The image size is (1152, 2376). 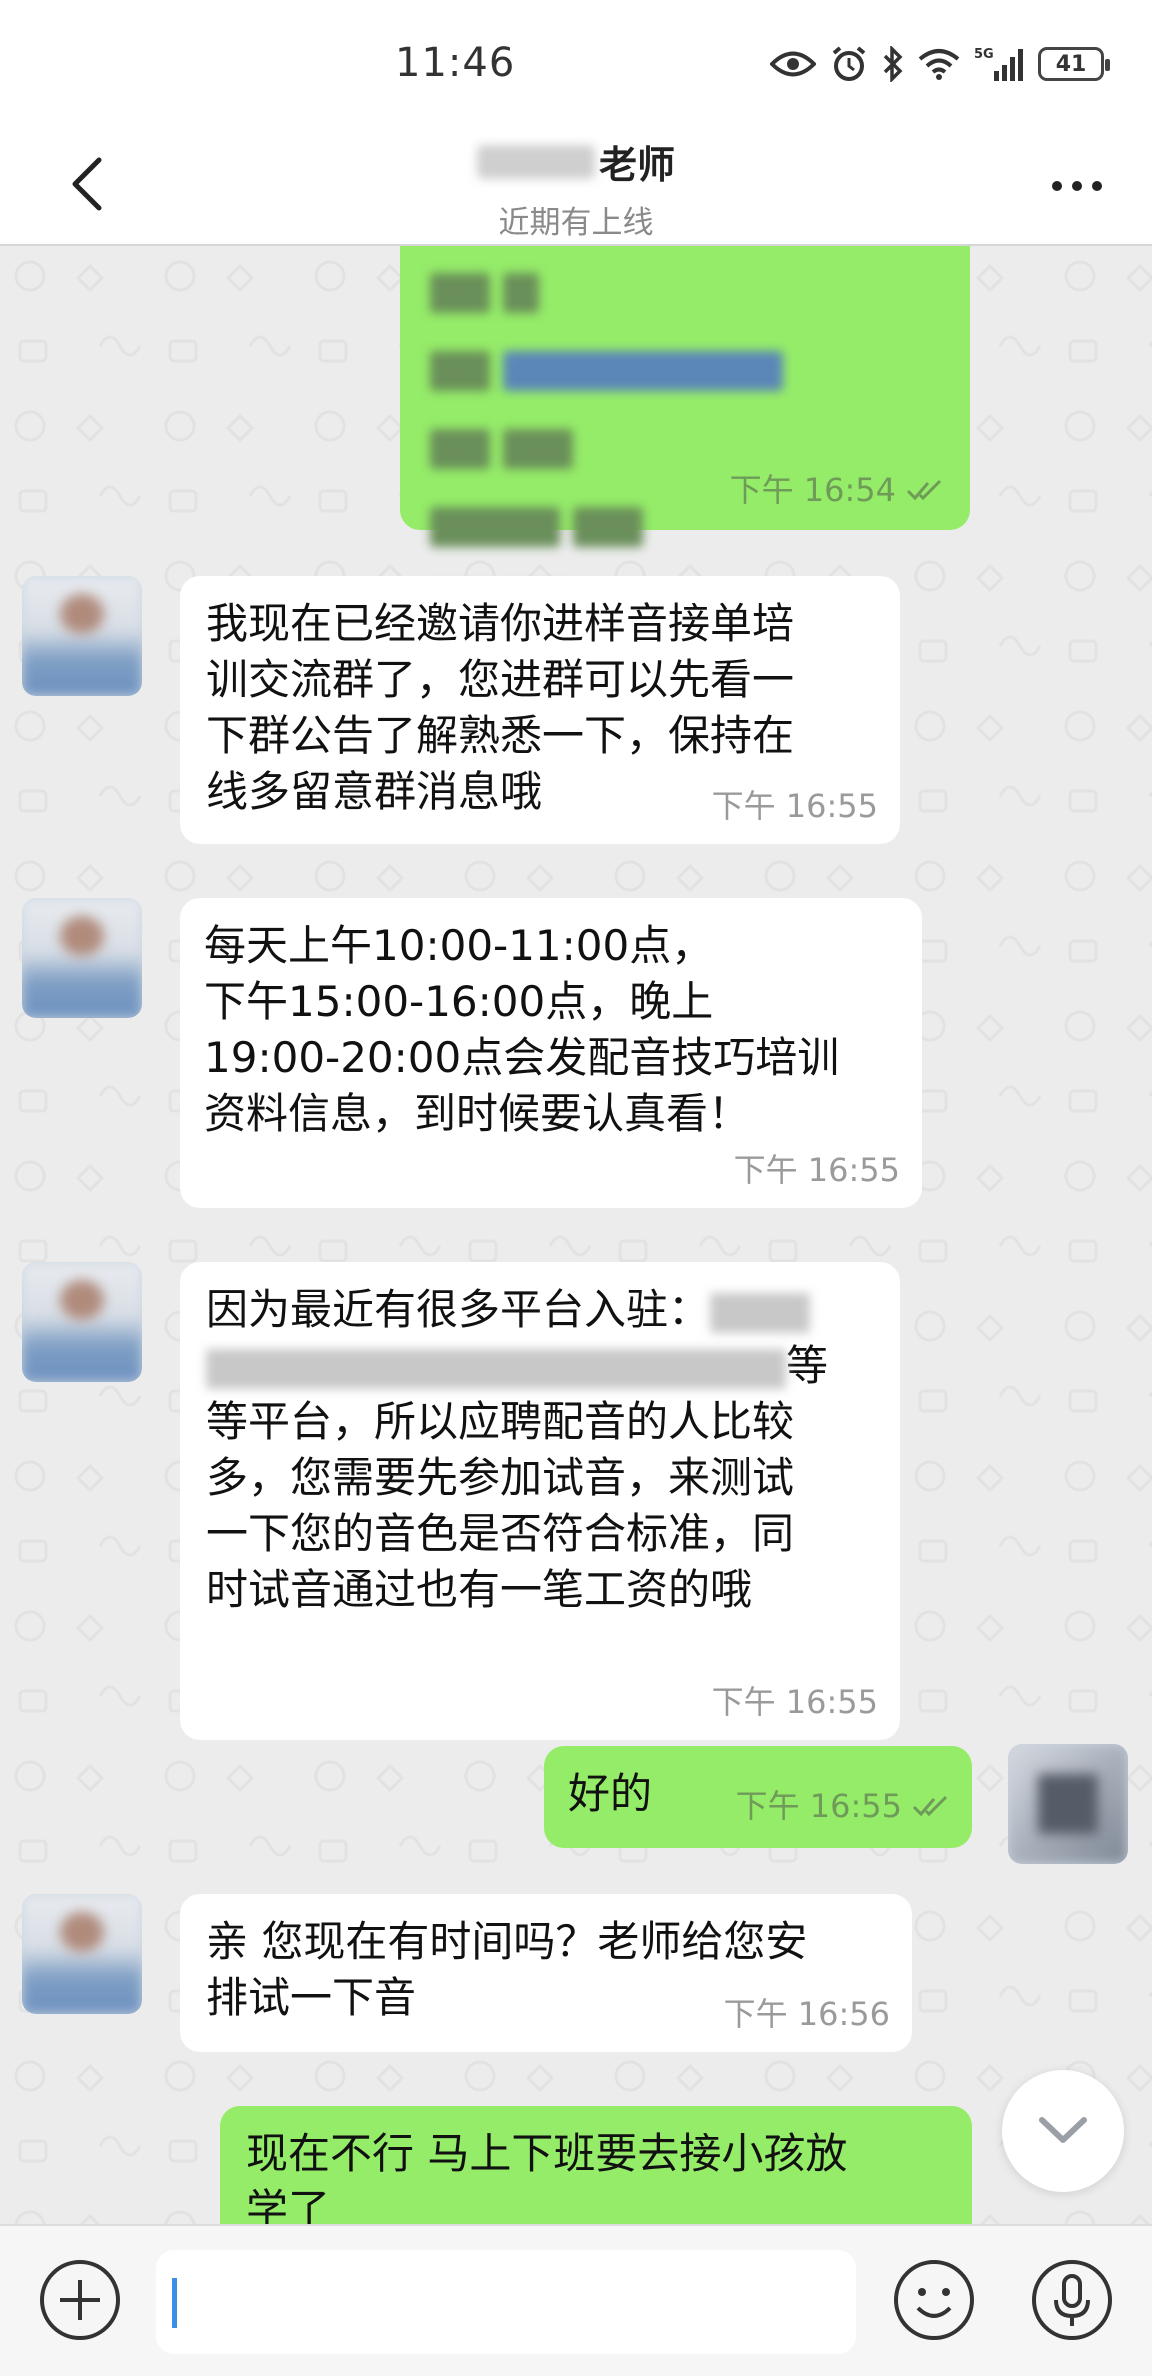 What do you see at coordinates (984, 54) in the screenshot?
I see `svg-text: 5G` at bounding box center [984, 54].